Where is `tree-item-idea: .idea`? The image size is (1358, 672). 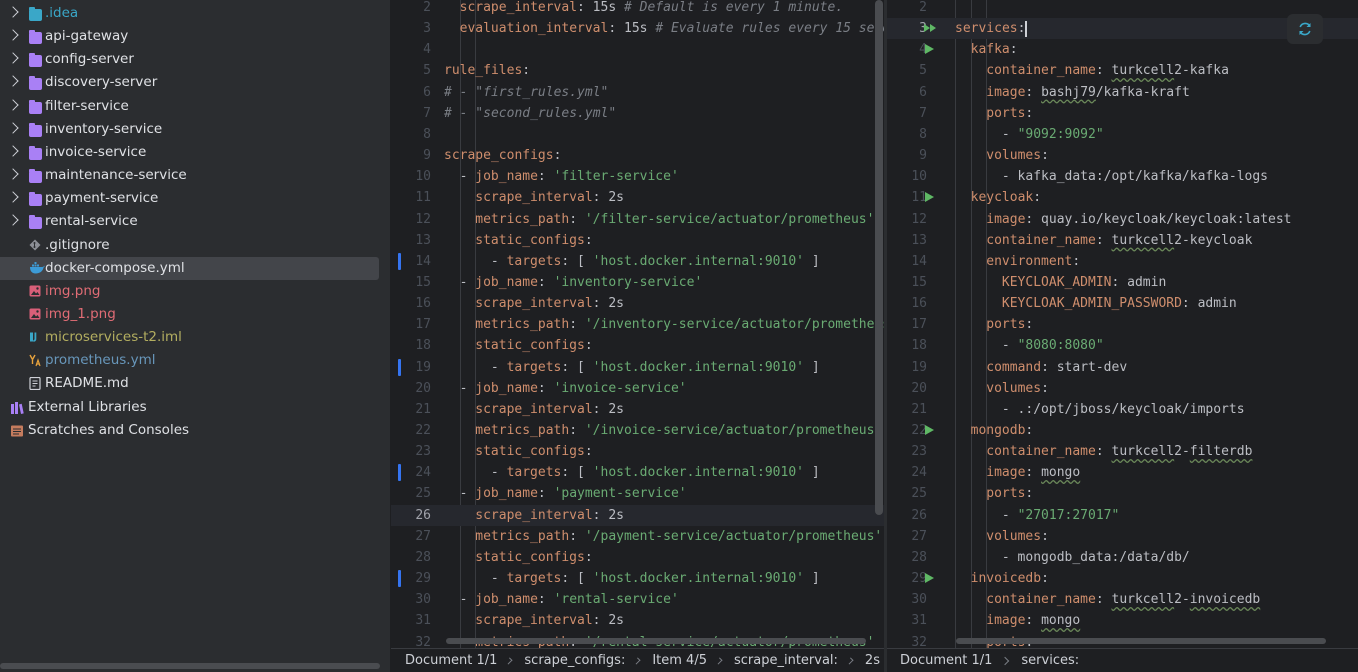 tree-item-idea: .idea is located at coordinates (195, 13).